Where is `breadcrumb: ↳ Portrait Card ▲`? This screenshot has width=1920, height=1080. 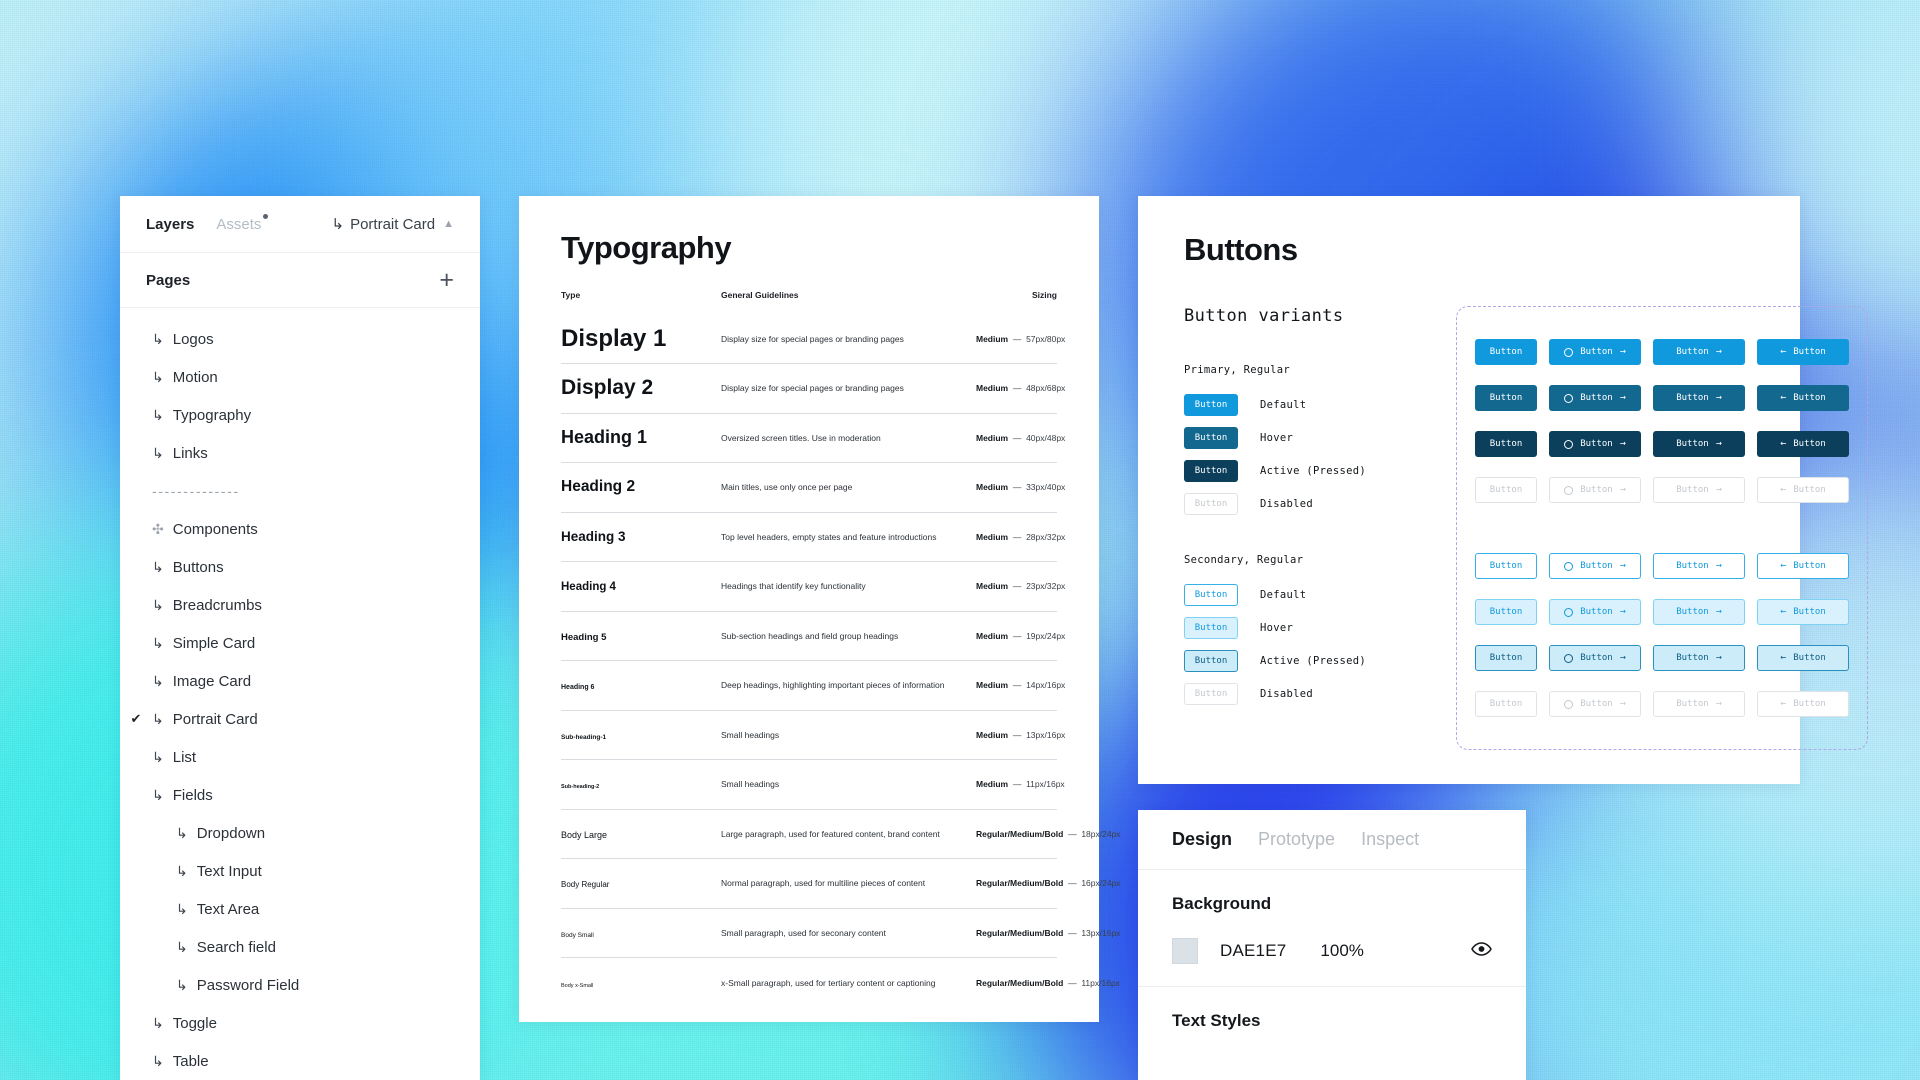
breadcrumb: ↳ Portrait Card ▲ is located at coordinates (393, 224).